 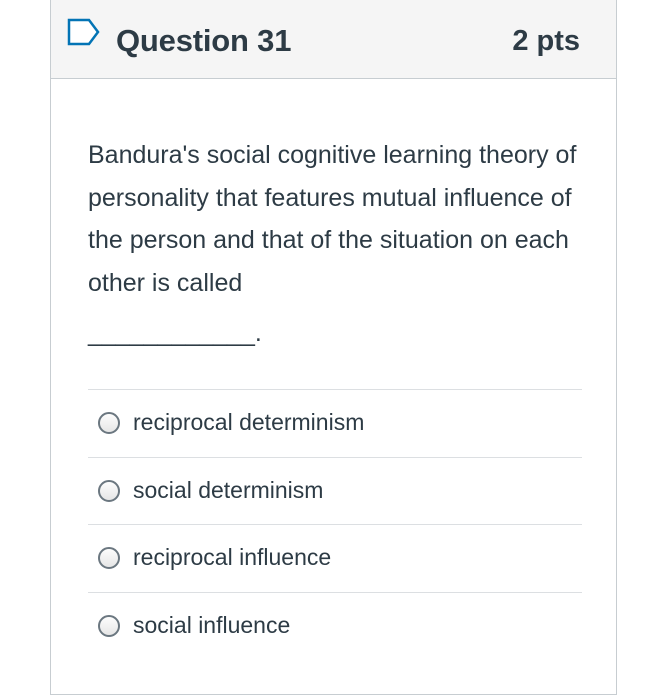 I want to click on answer-label: reciprocal determinism, so click(x=248, y=422).